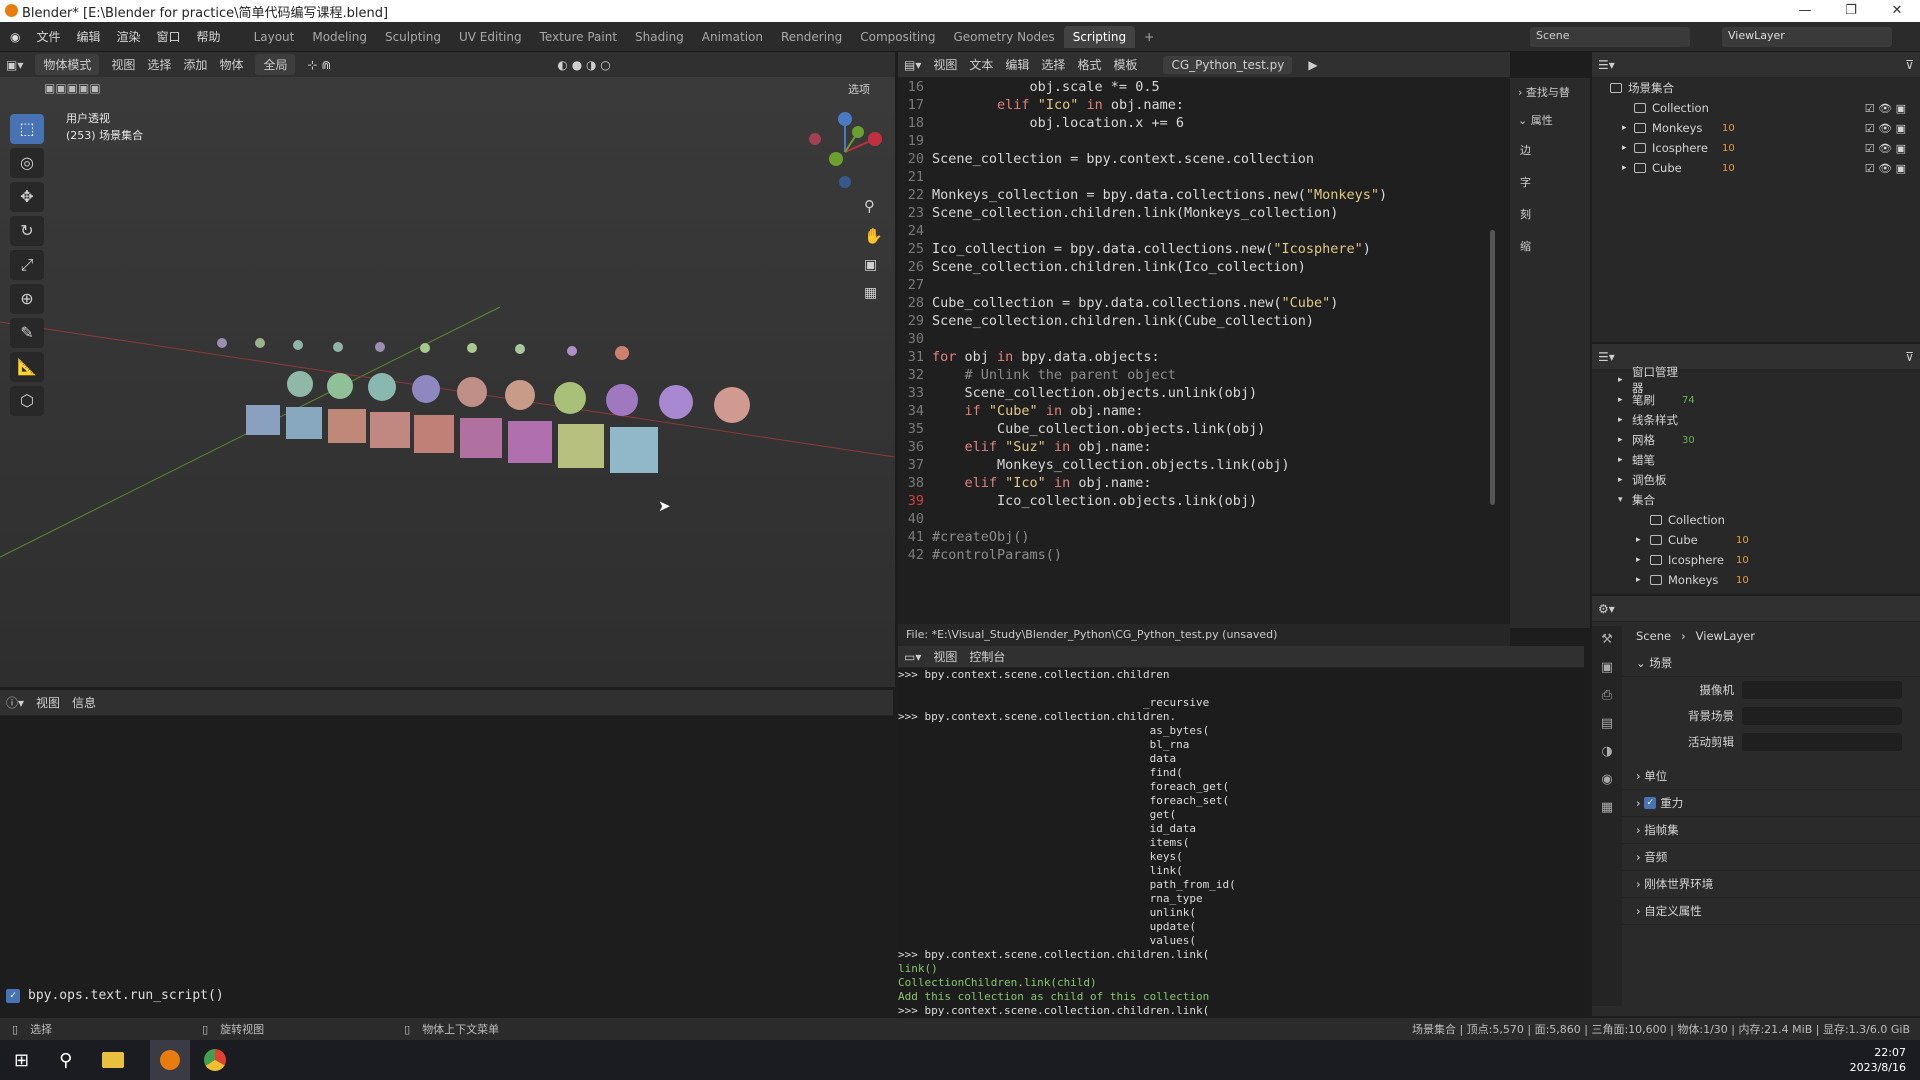 The height and width of the screenshot is (1080, 1920). Describe the element at coordinates (1756, 911) in the screenshot. I see `properties-panel: › 自定义属性` at that location.